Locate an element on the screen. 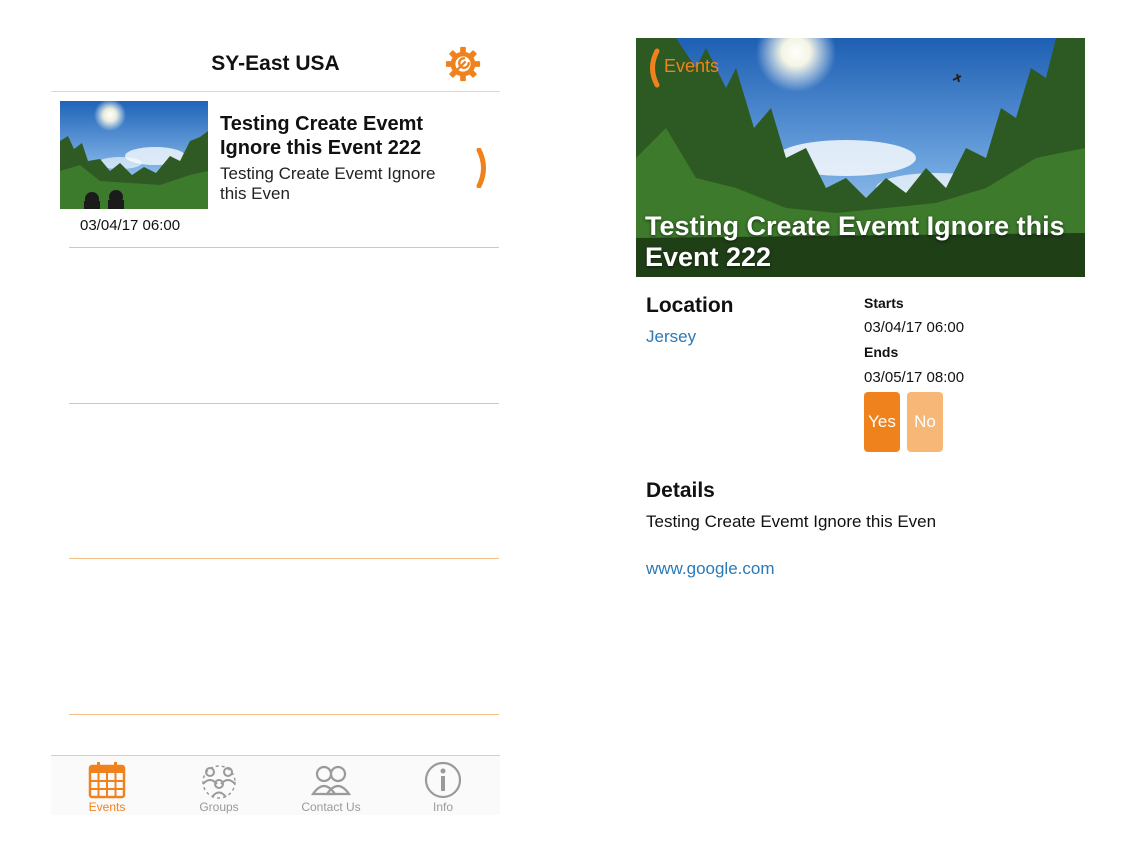 The height and width of the screenshot is (852, 1136). back-button: Events is located at coordinates (692, 67).